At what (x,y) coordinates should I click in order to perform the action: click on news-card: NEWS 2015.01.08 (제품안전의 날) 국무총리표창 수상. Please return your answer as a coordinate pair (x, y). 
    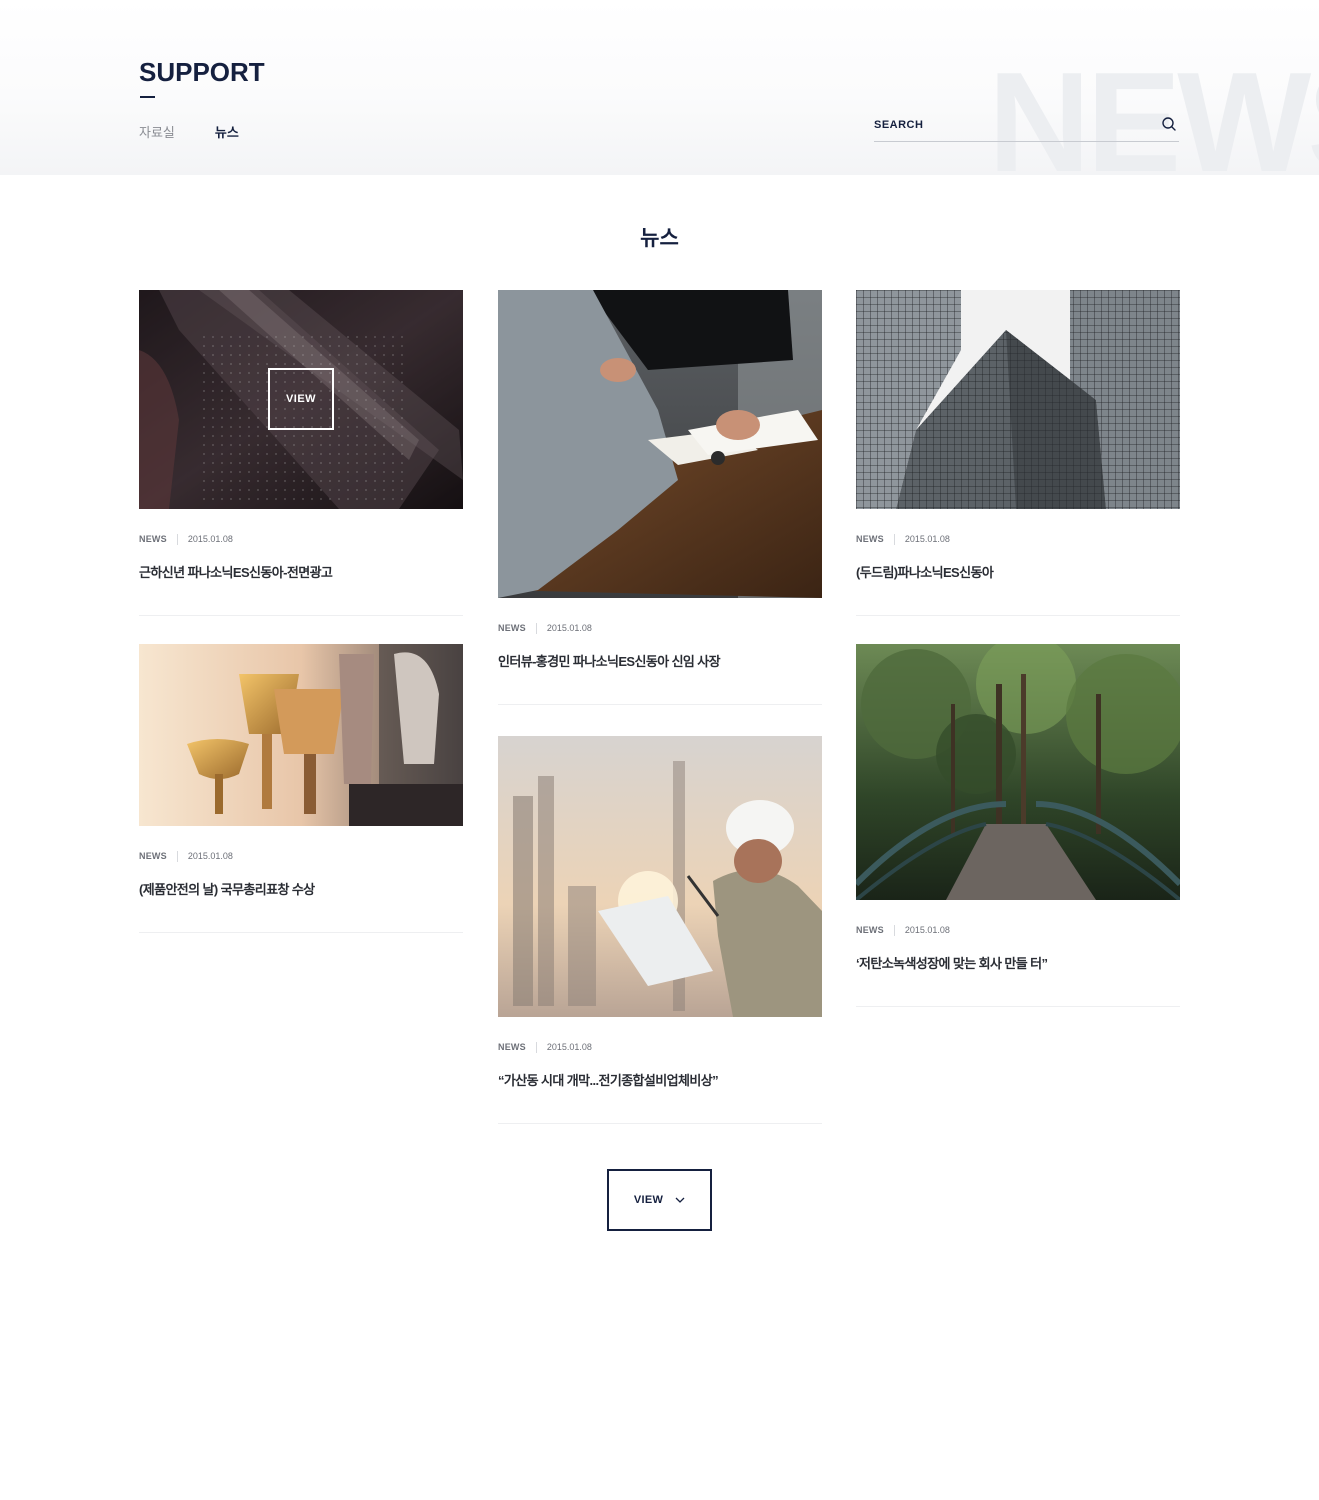
    Looking at the image, I should click on (301, 788).